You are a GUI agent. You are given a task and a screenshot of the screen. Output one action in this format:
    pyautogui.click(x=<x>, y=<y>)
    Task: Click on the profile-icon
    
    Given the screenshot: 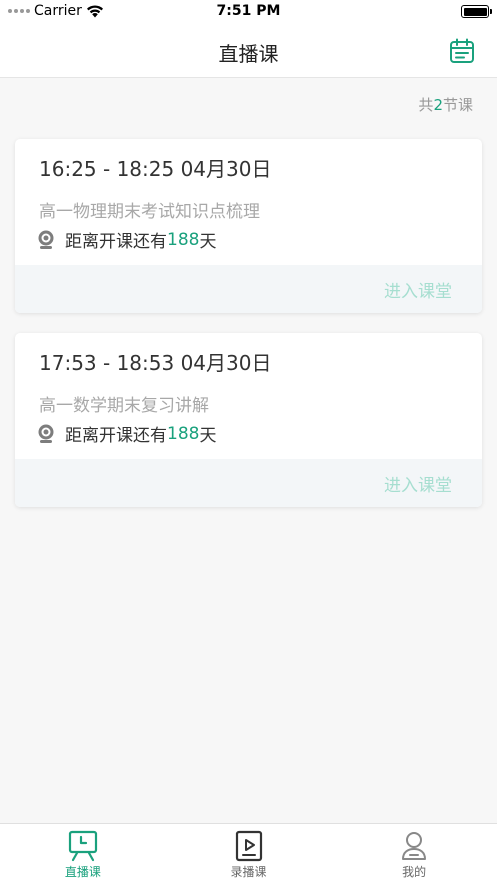 What is the action you would take?
    pyautogui.click(x=414, y=846)
    